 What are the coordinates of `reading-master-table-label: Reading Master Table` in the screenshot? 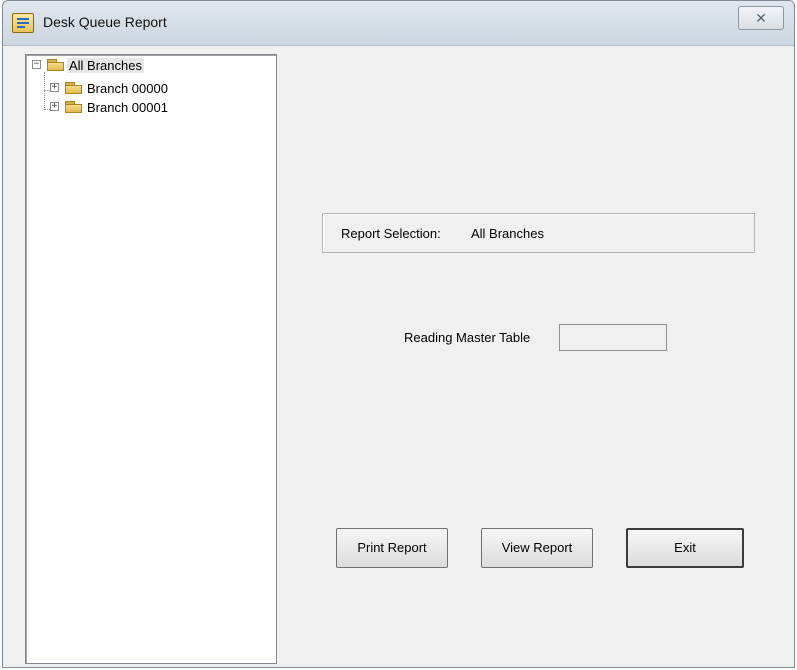 It's located at (467, 337).